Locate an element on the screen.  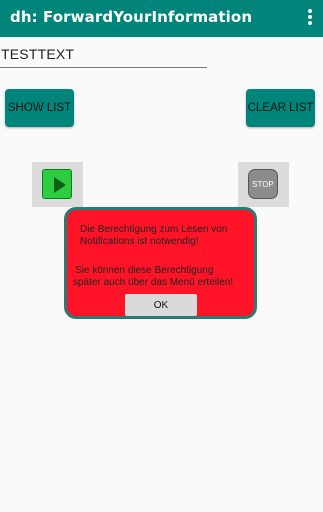
app-title: dh: ForwardYourInformation is located at coordinates (131, 17).